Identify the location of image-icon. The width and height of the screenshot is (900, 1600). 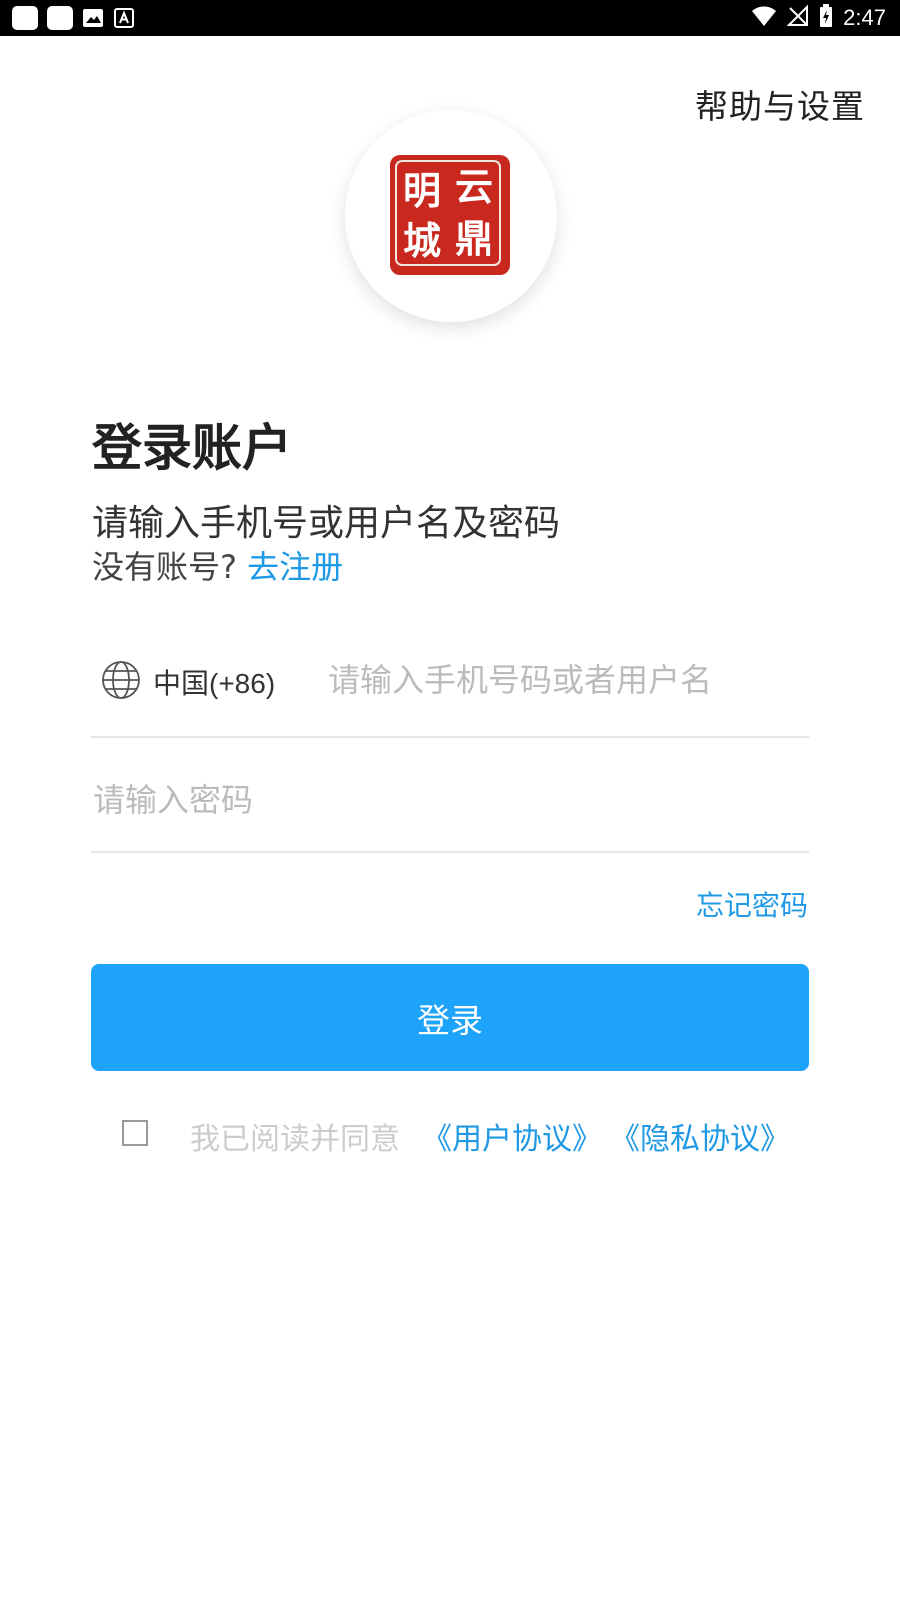
(93, 18).